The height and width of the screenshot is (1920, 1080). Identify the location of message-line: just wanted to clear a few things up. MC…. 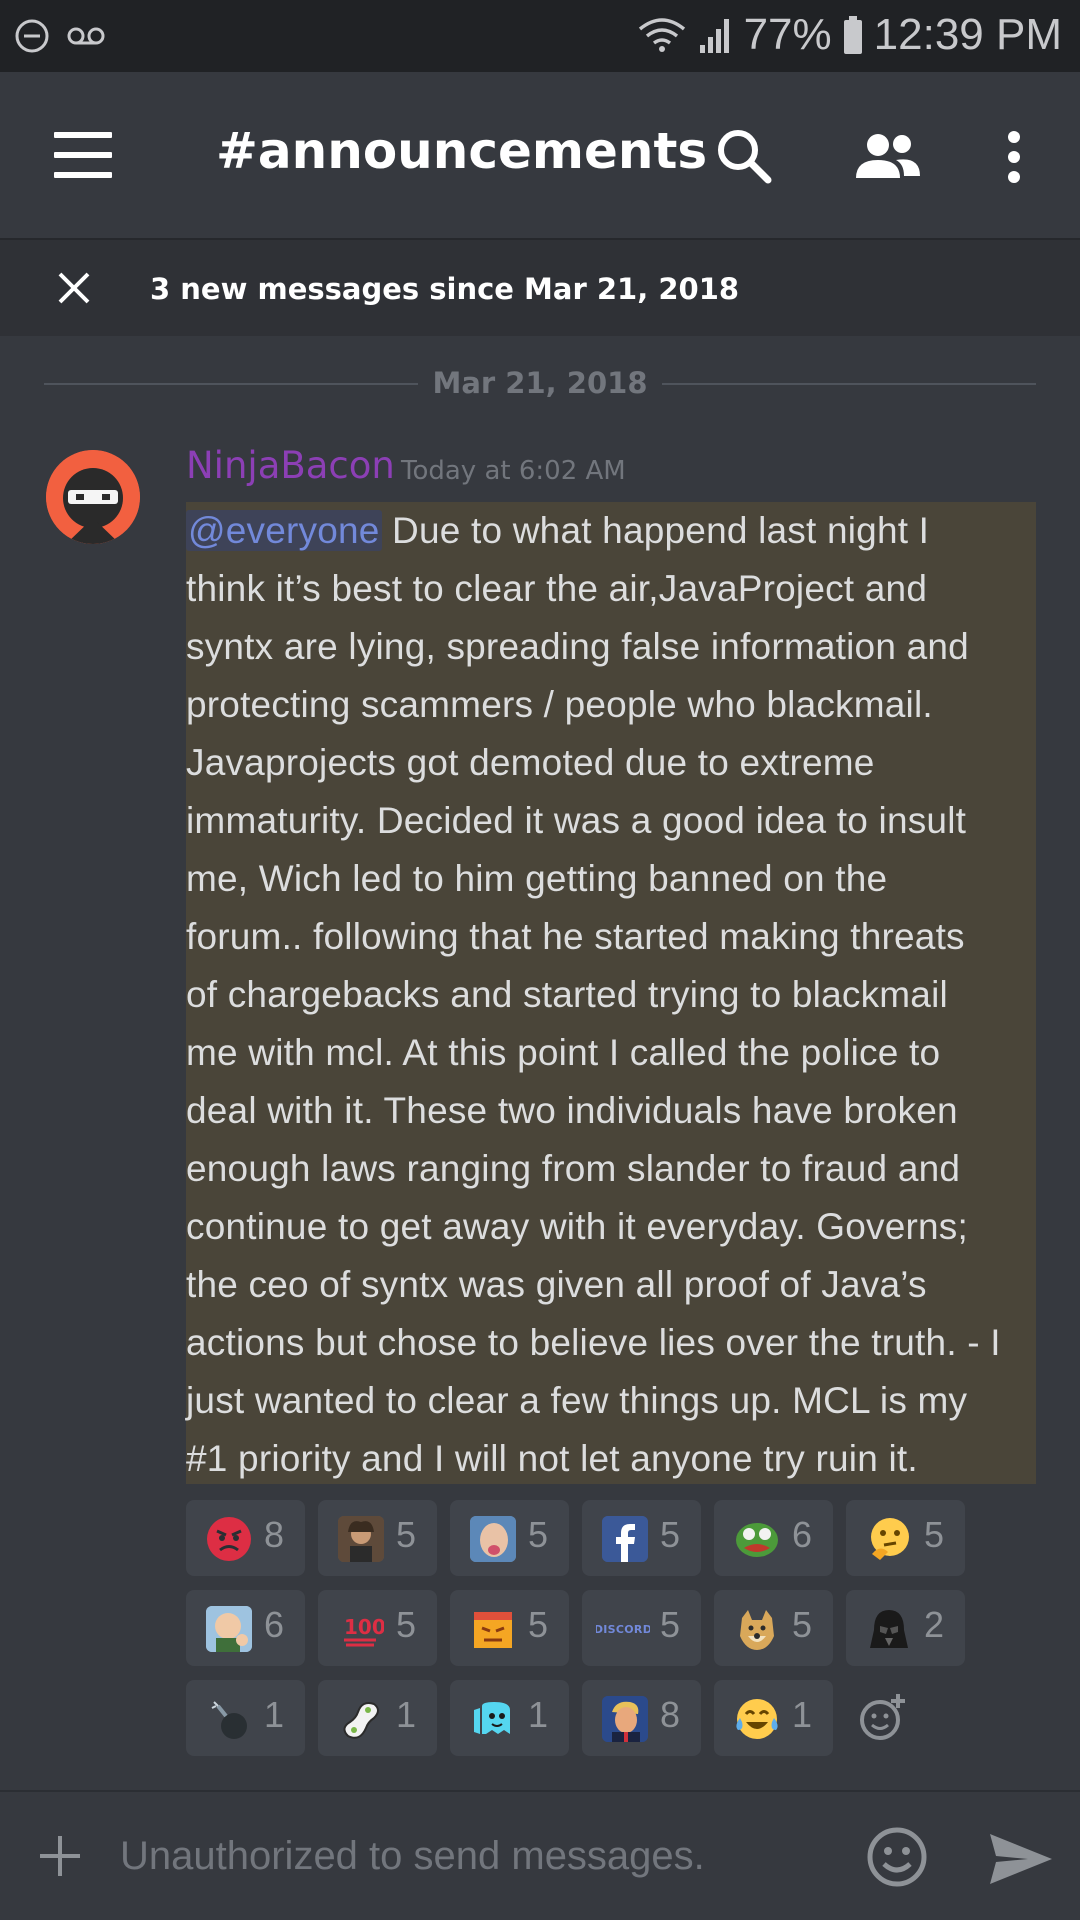
(577, 1400).